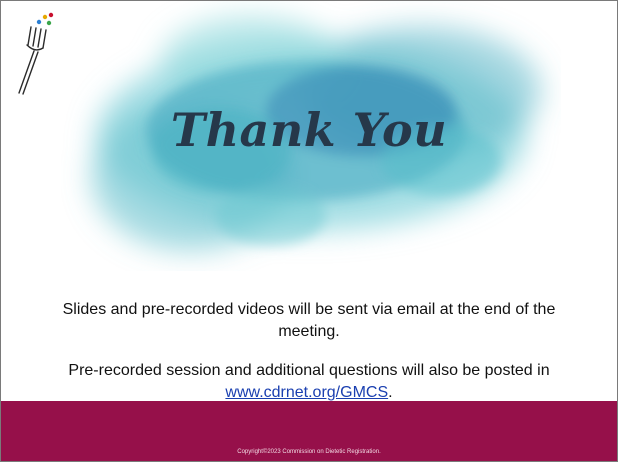 This screenshot has height=462, width=618. I want to click on gmcs-link: www.cdrnet.org/GMCS, so click(306, 392).